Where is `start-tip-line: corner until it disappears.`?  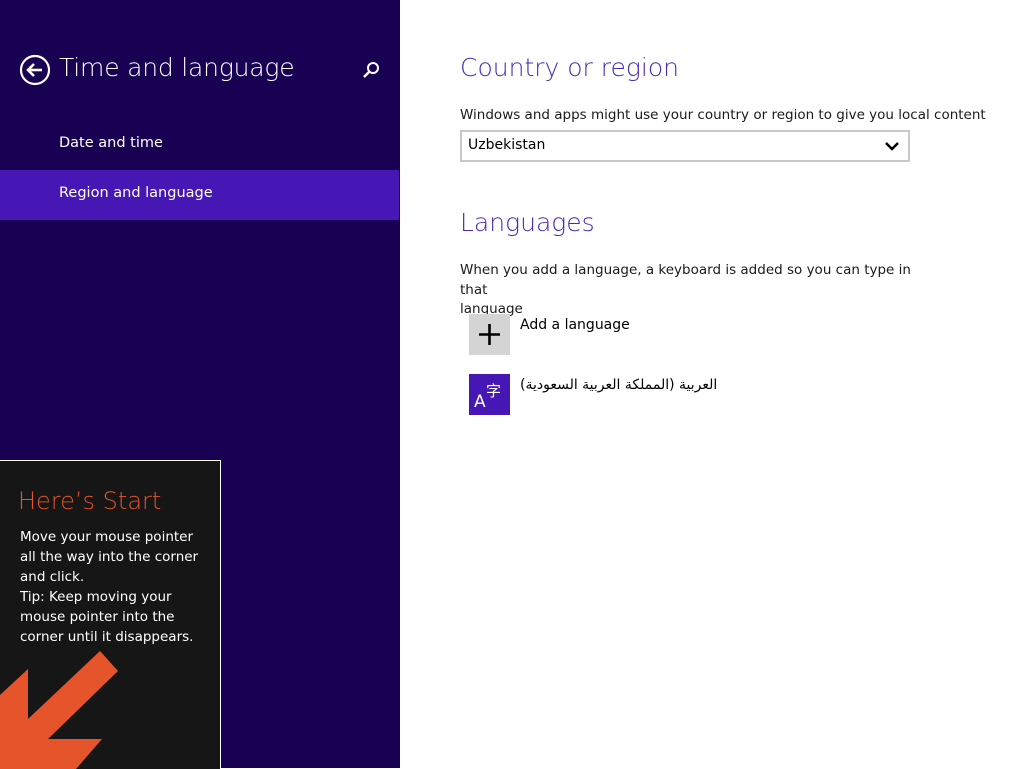
start-tip-line: corner until it disappears. is located at coordinates (107, 637).